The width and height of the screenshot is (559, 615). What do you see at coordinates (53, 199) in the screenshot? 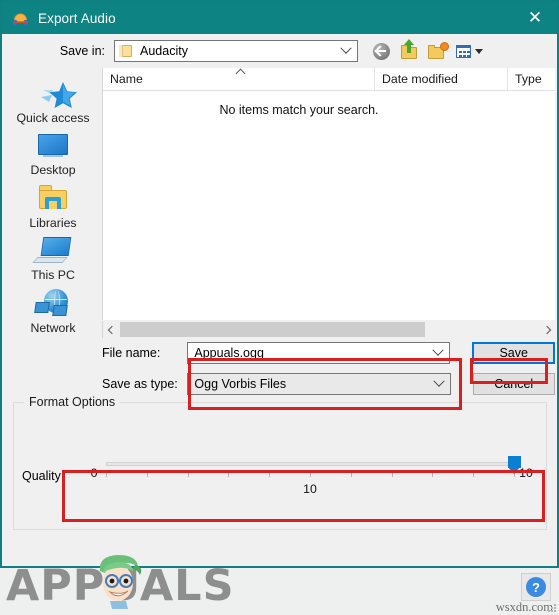
I see `folder-library-icon` at bounding box center [53, 199].